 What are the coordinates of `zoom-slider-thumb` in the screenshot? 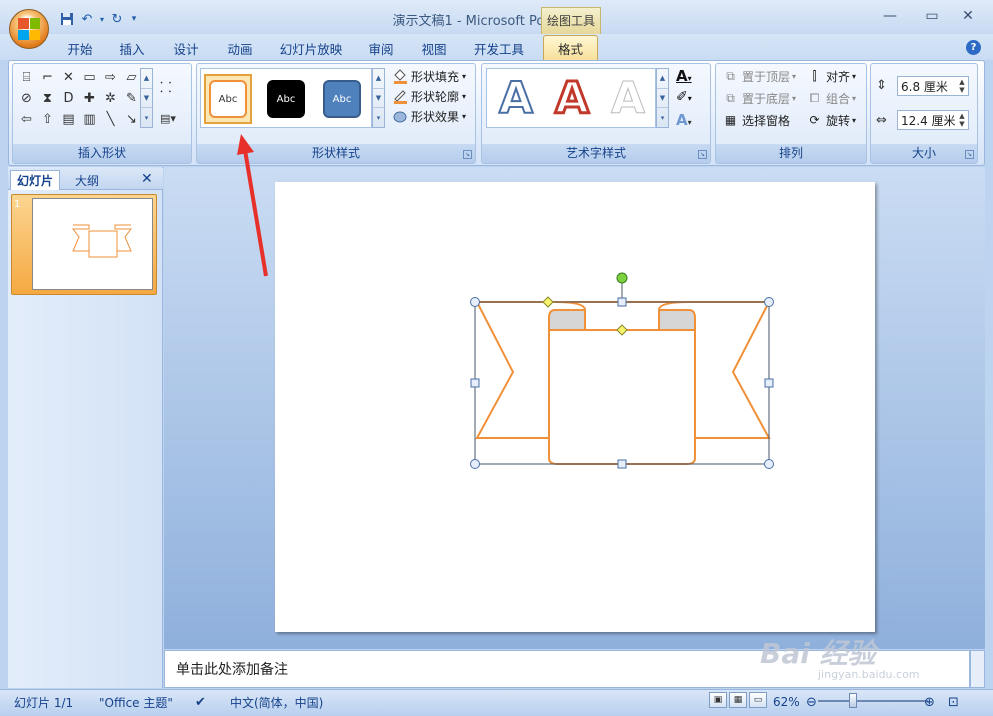 It's located at (853, 700).